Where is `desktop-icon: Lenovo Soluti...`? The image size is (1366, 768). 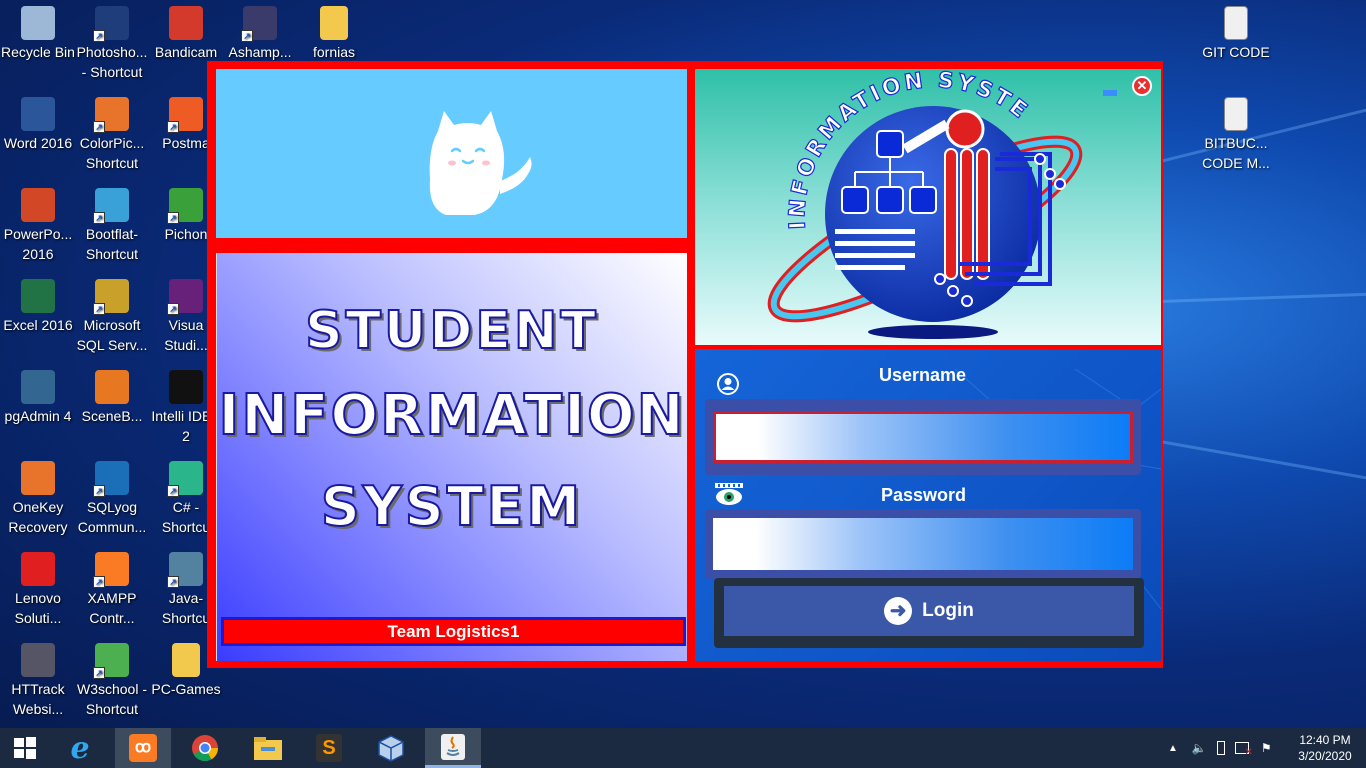
desktop-icon: Lenovo Soluti... is located at coordinates (38, 590).